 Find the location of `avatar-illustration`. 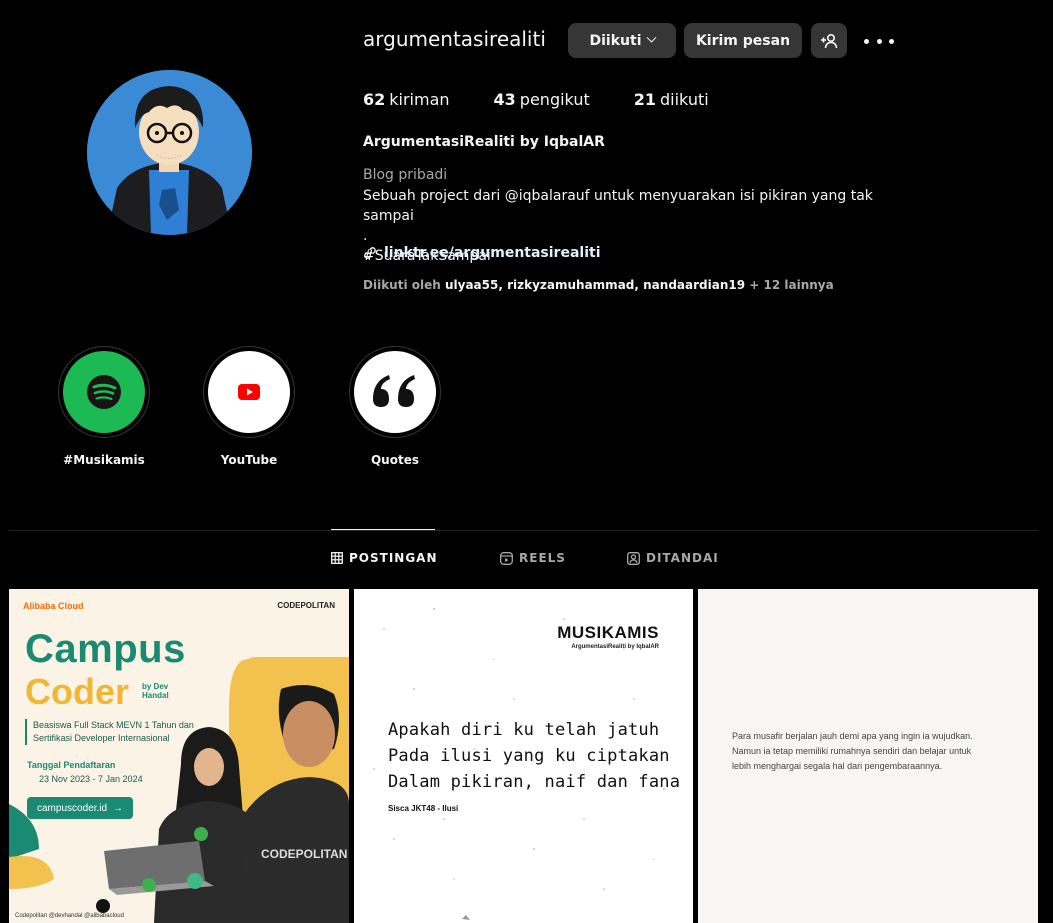

avatar-illustration is located at coordinates (169, 152).